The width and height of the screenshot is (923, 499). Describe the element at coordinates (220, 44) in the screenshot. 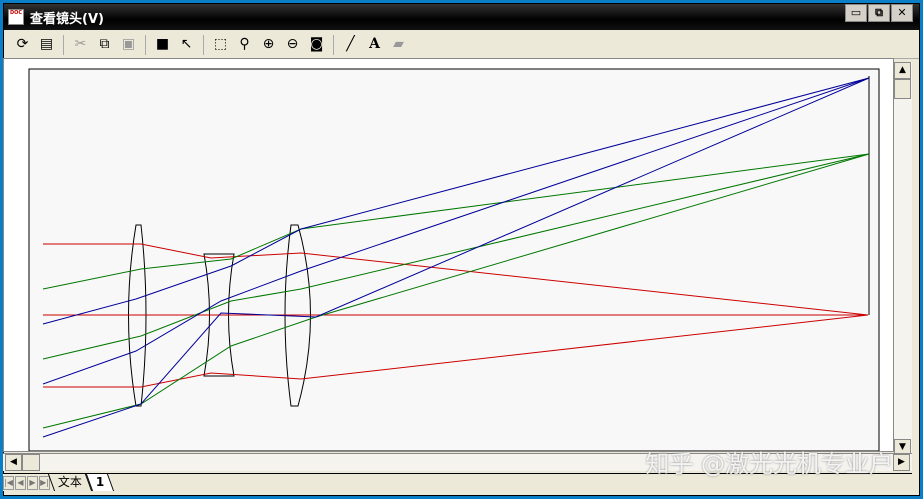

I see `zoom-box-icon: ⬚` at that location.